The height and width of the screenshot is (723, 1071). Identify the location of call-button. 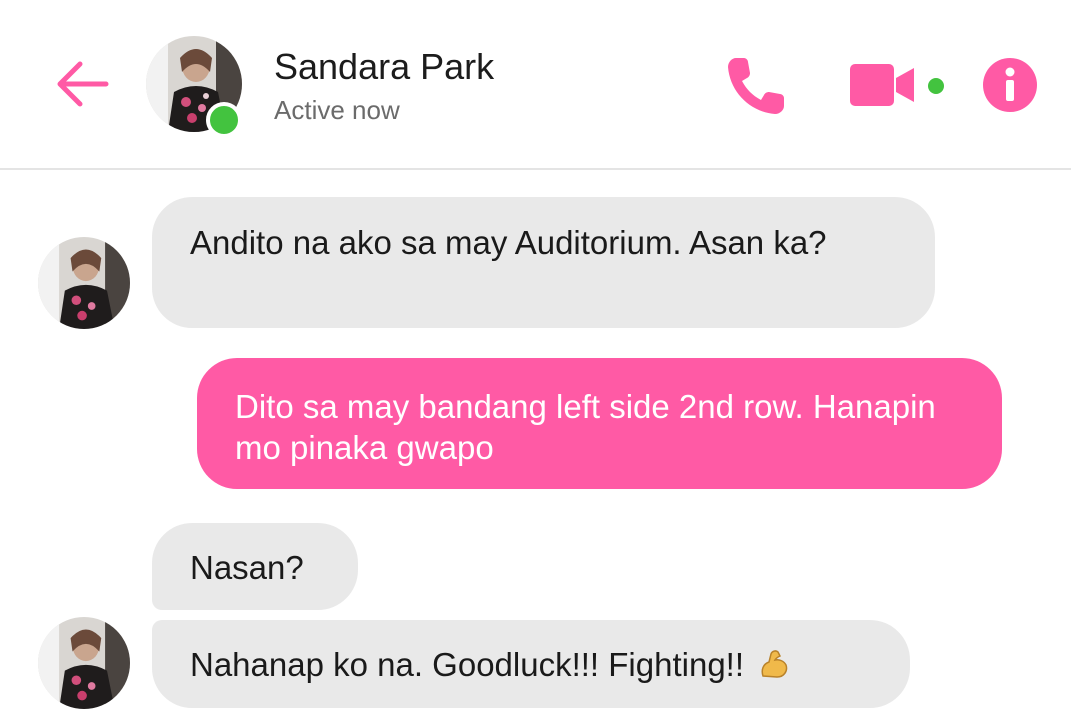
(757, 85).